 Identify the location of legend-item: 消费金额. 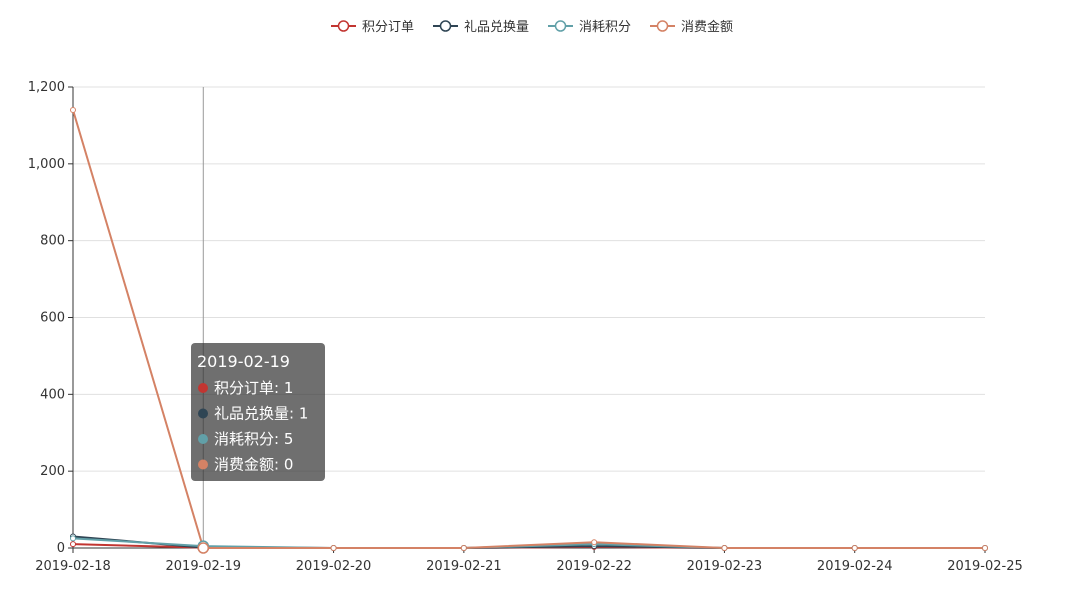
(691, 27).